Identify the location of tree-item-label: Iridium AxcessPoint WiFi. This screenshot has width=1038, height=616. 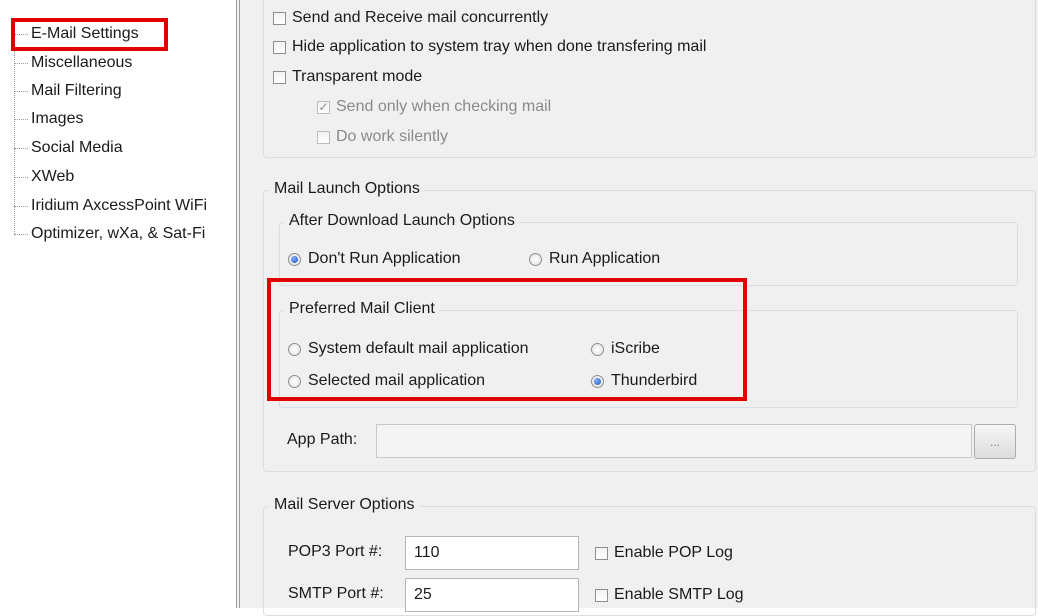
(119, 205).